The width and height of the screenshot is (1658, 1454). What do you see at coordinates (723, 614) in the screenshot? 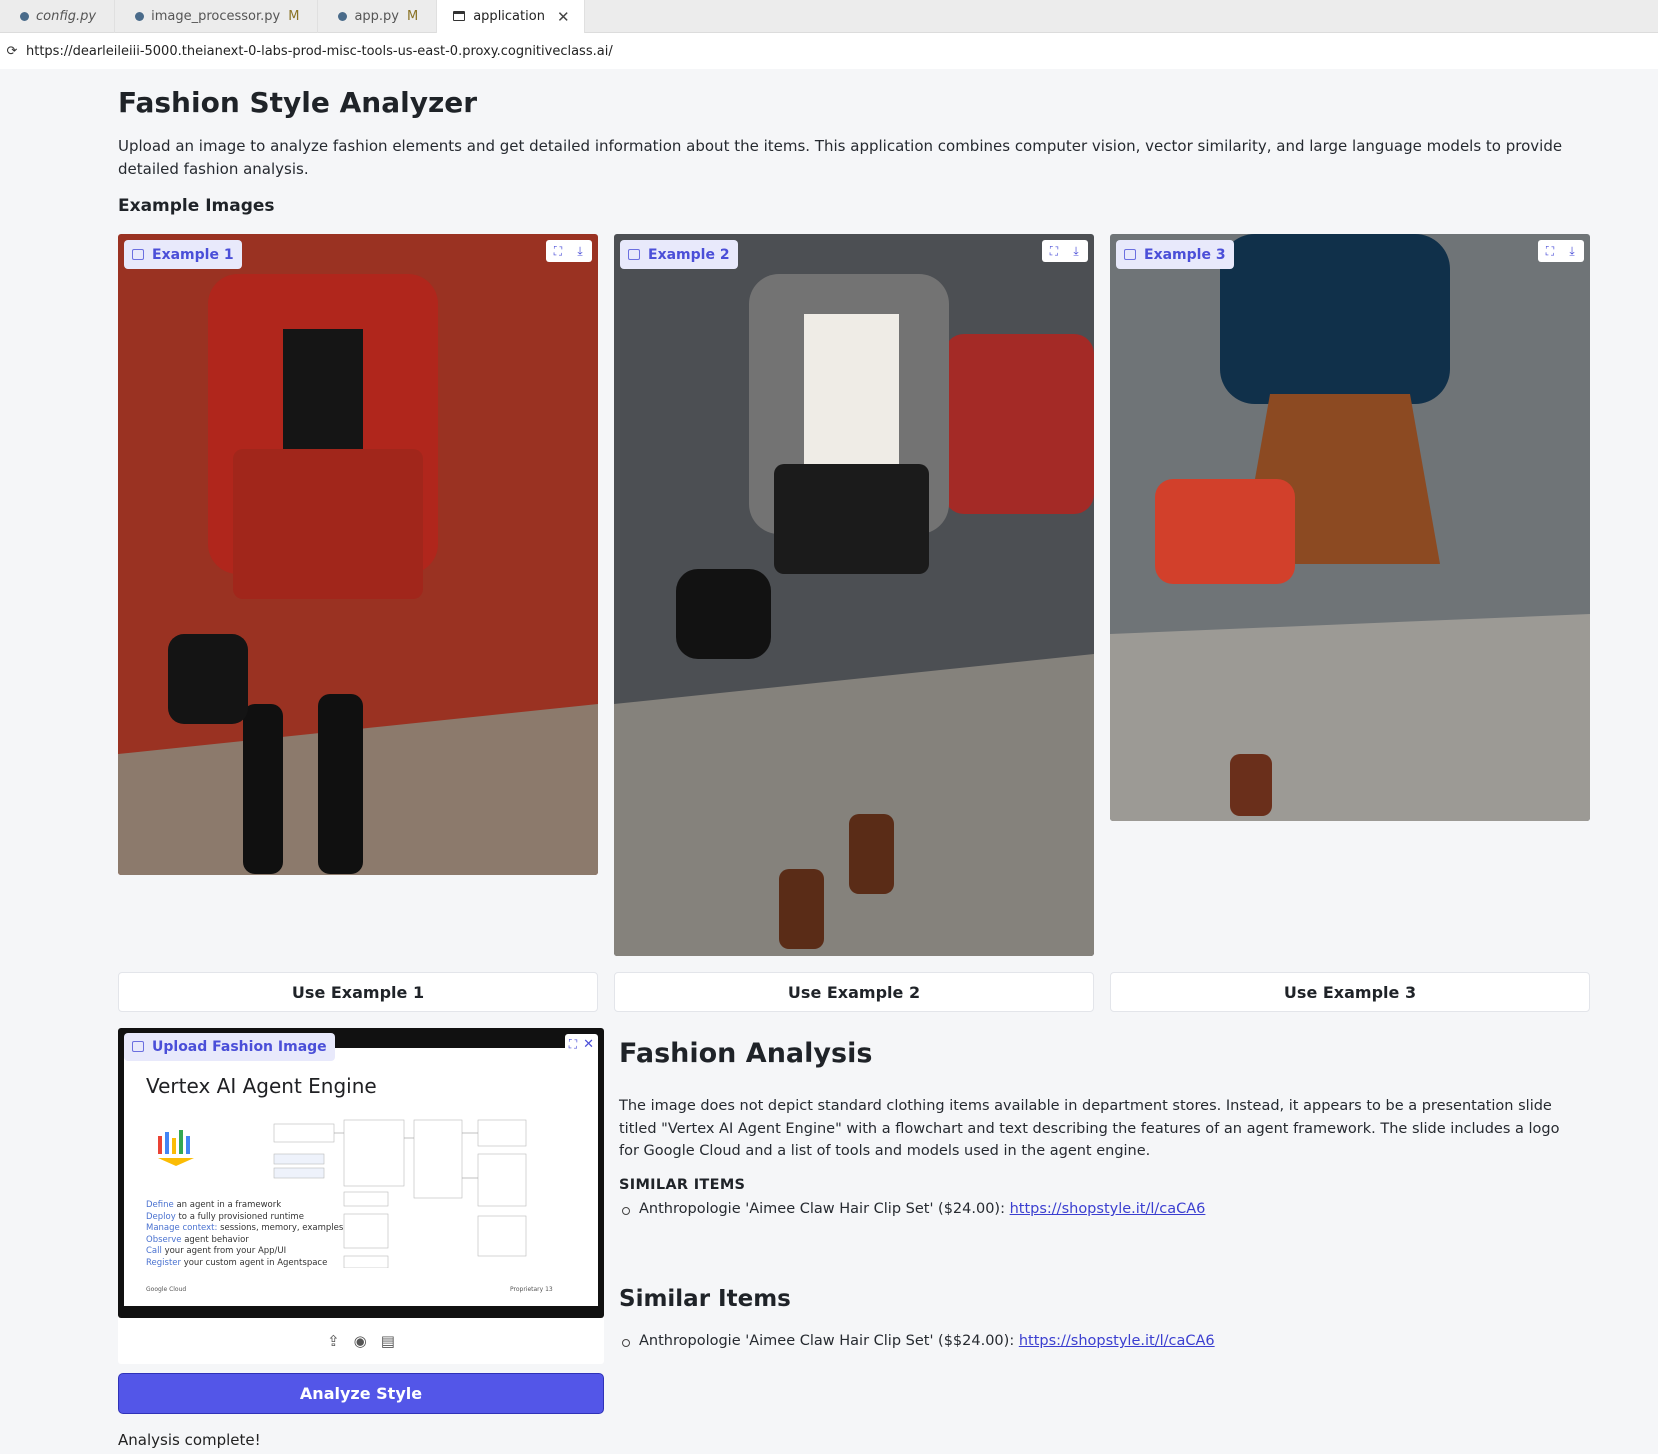
I see `black-bag` at bounding box center [723, 614].